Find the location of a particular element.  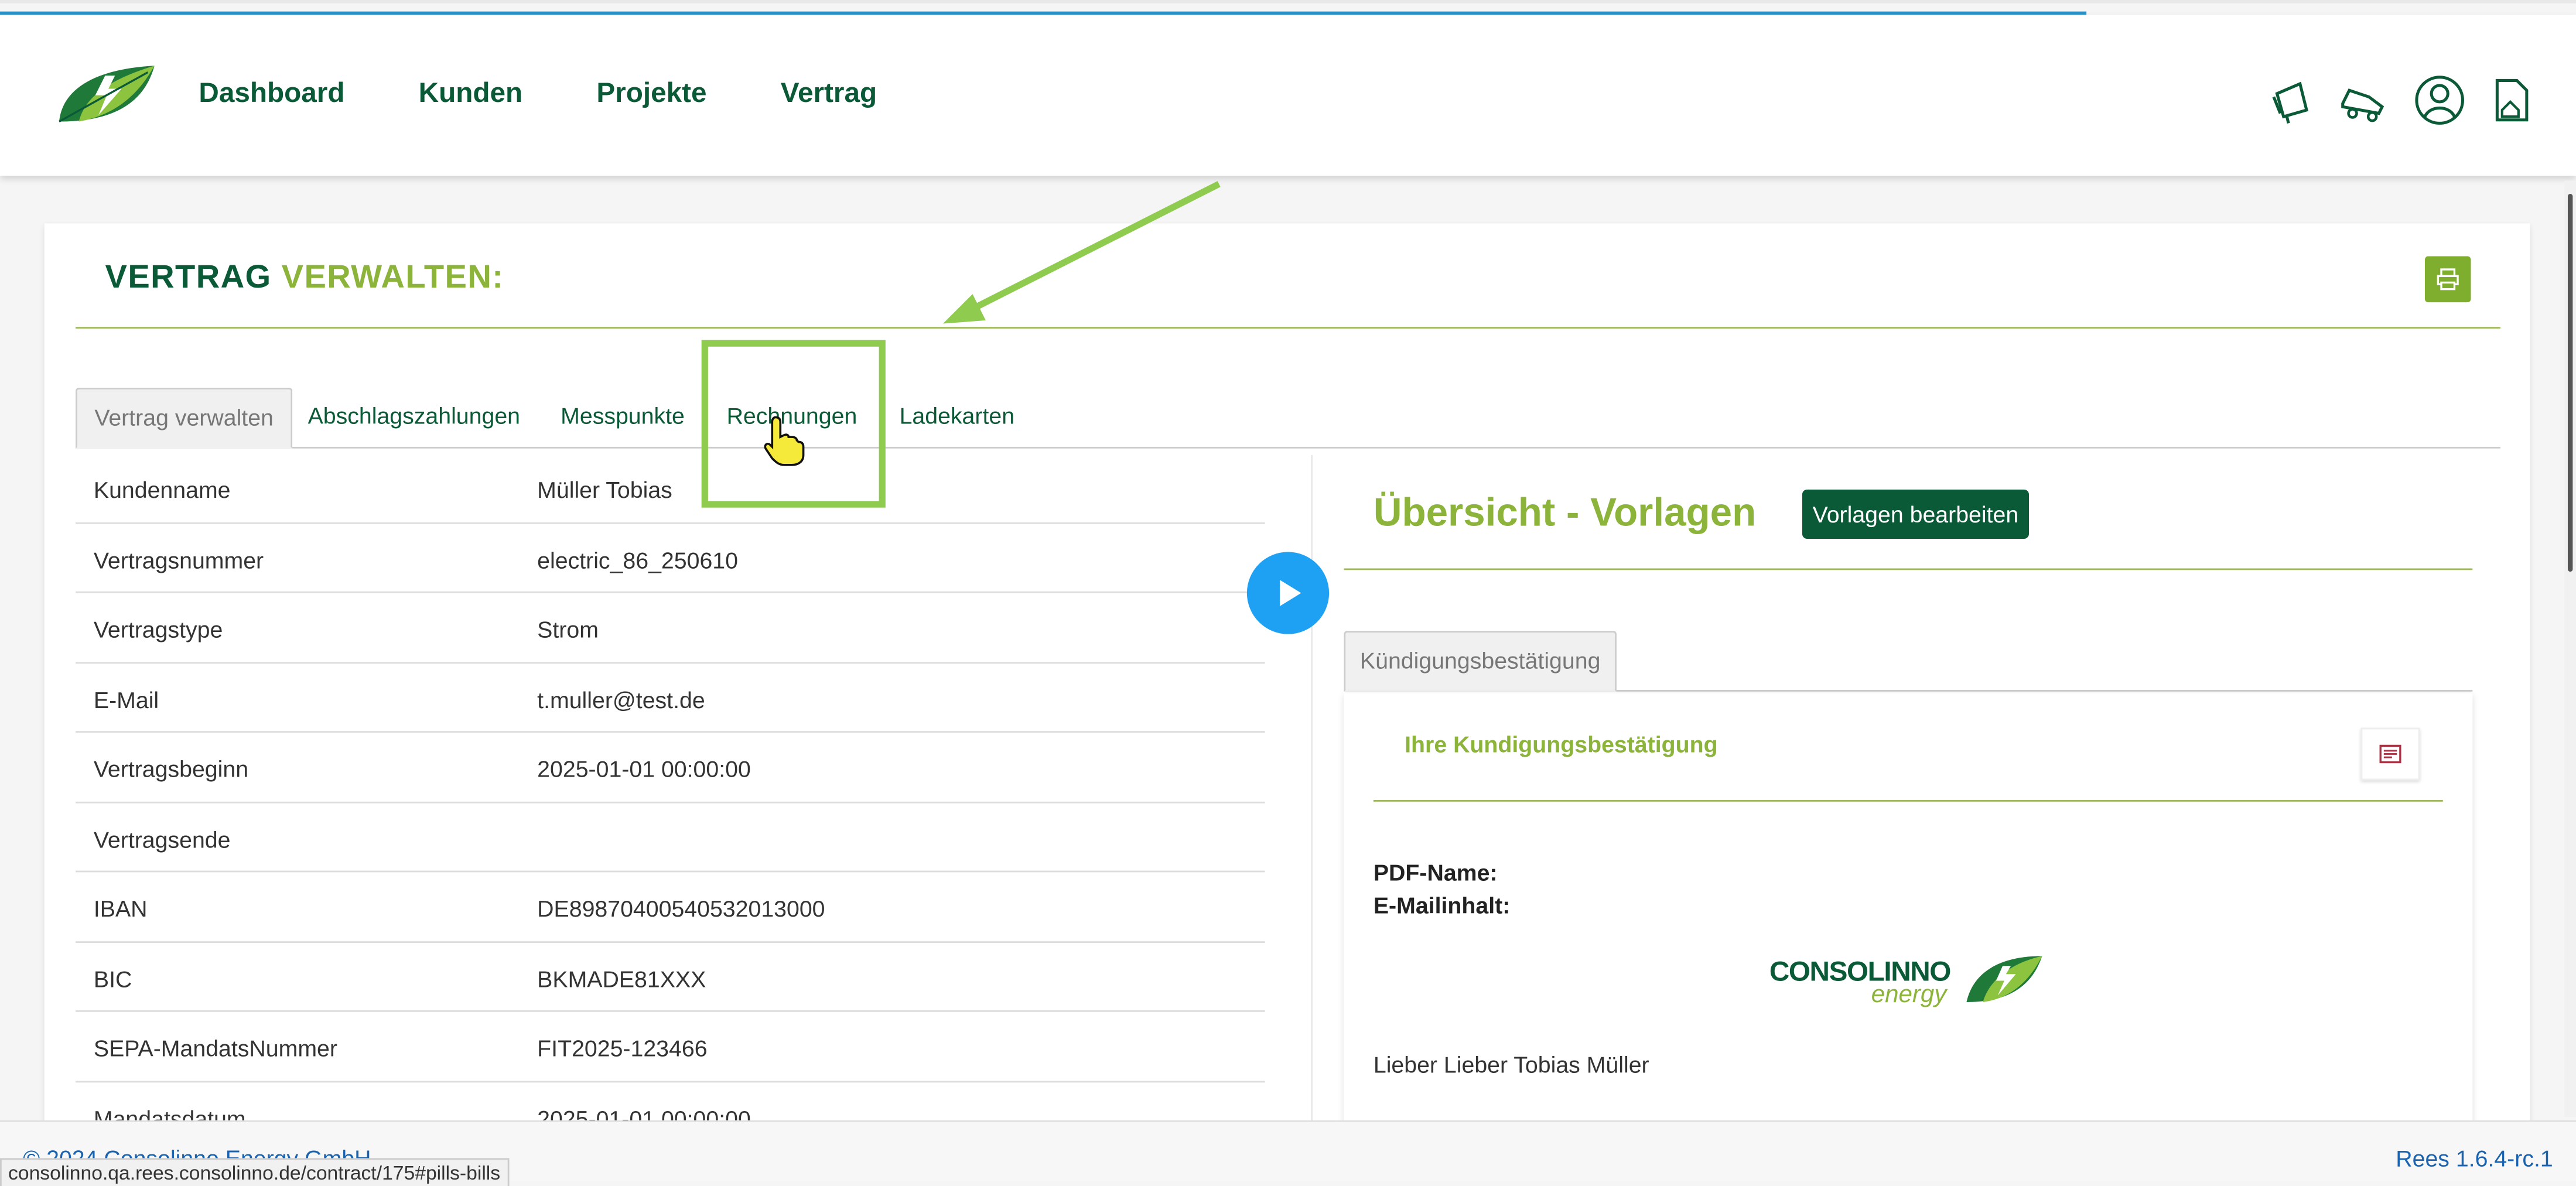

main-nav: Dashboard Kunden Projekte Vertrag is located at coordinates (538, 93).